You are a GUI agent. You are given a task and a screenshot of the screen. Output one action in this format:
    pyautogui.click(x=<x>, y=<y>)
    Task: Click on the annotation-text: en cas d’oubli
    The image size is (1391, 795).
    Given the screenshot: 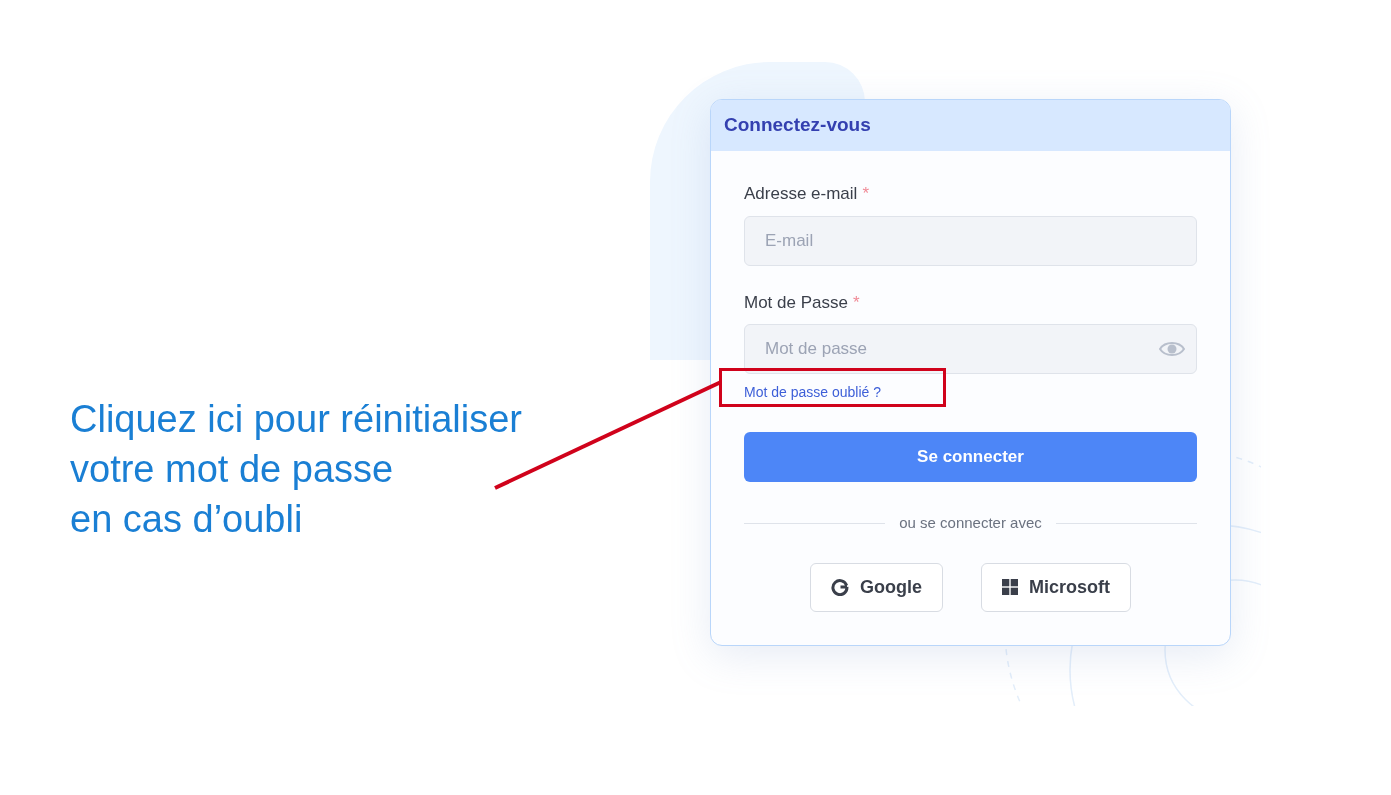 What is the action you would take?
    pyautogui.click(x=187, y=519)
    